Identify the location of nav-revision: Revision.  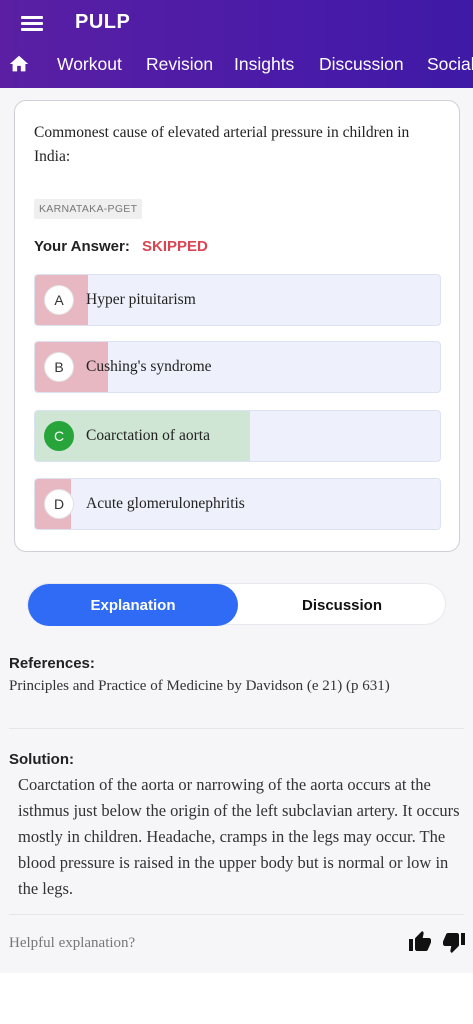
(179, 64).